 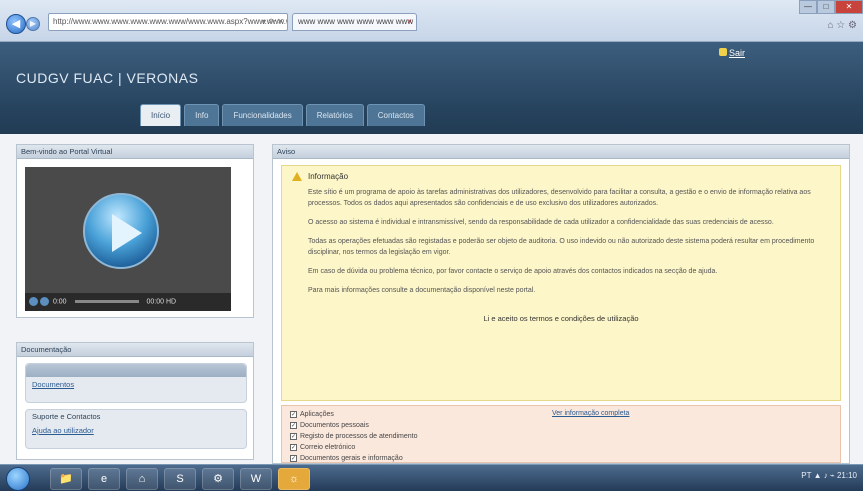 I want to click on video-panel-title: Bem-vindo ao Portal Virtual, so click(x=135, y=152).